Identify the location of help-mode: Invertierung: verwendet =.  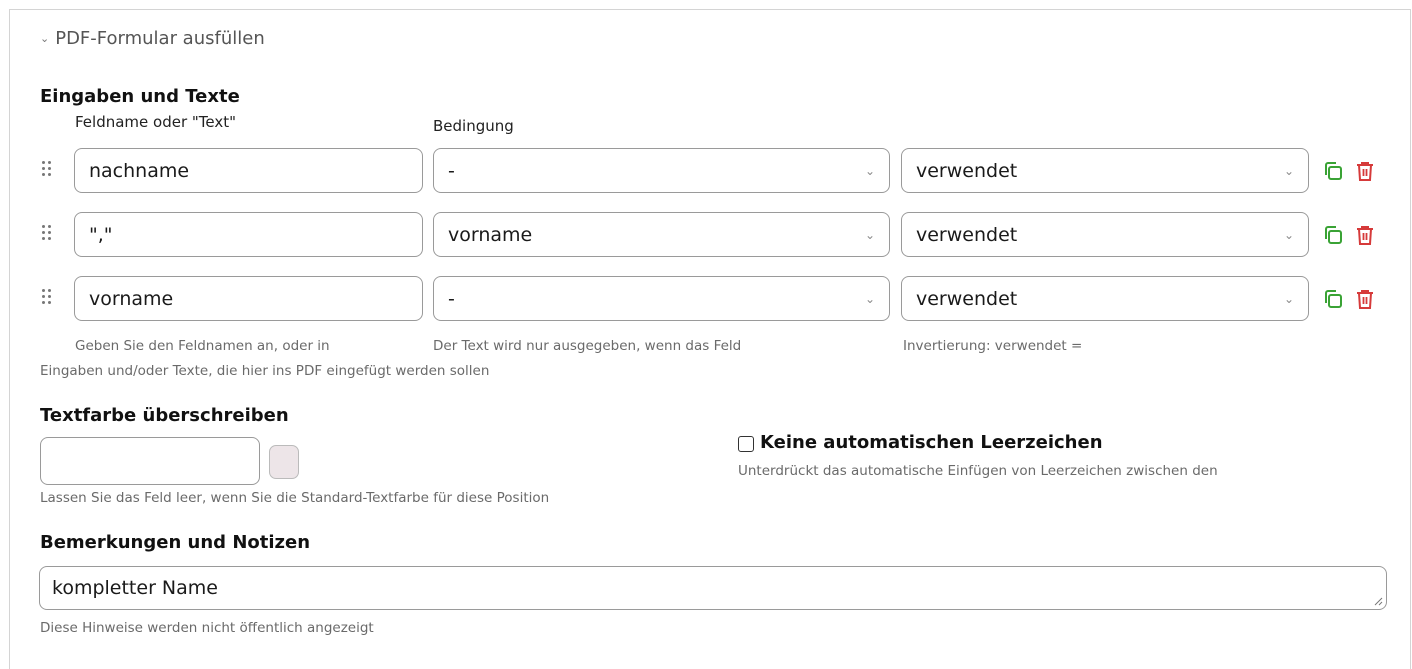
(993, 346).